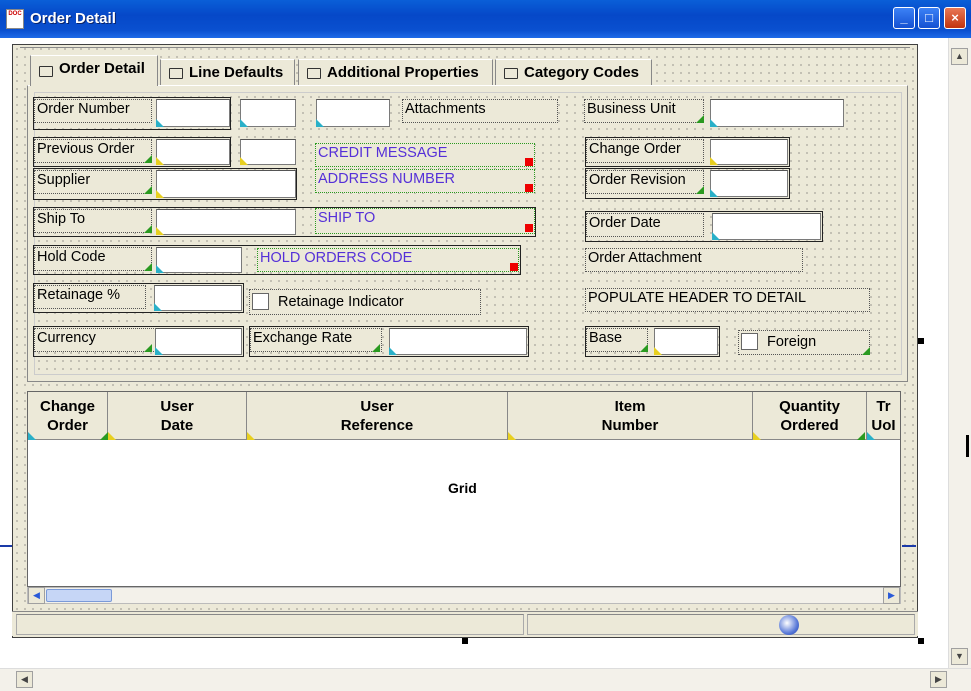  Describe the element at coordinates (79, 595) in the screenshot. I see `grid-scroll-thumb` at that location.